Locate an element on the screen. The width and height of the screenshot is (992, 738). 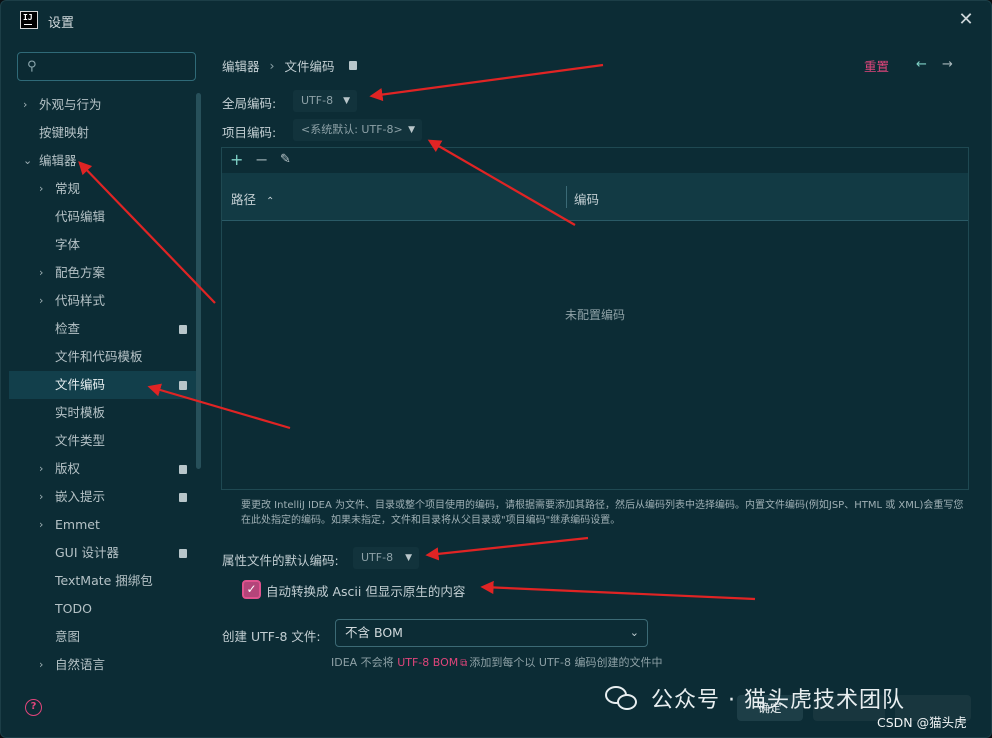
search-icon: ⚲ is located at coordinates (32, 66).